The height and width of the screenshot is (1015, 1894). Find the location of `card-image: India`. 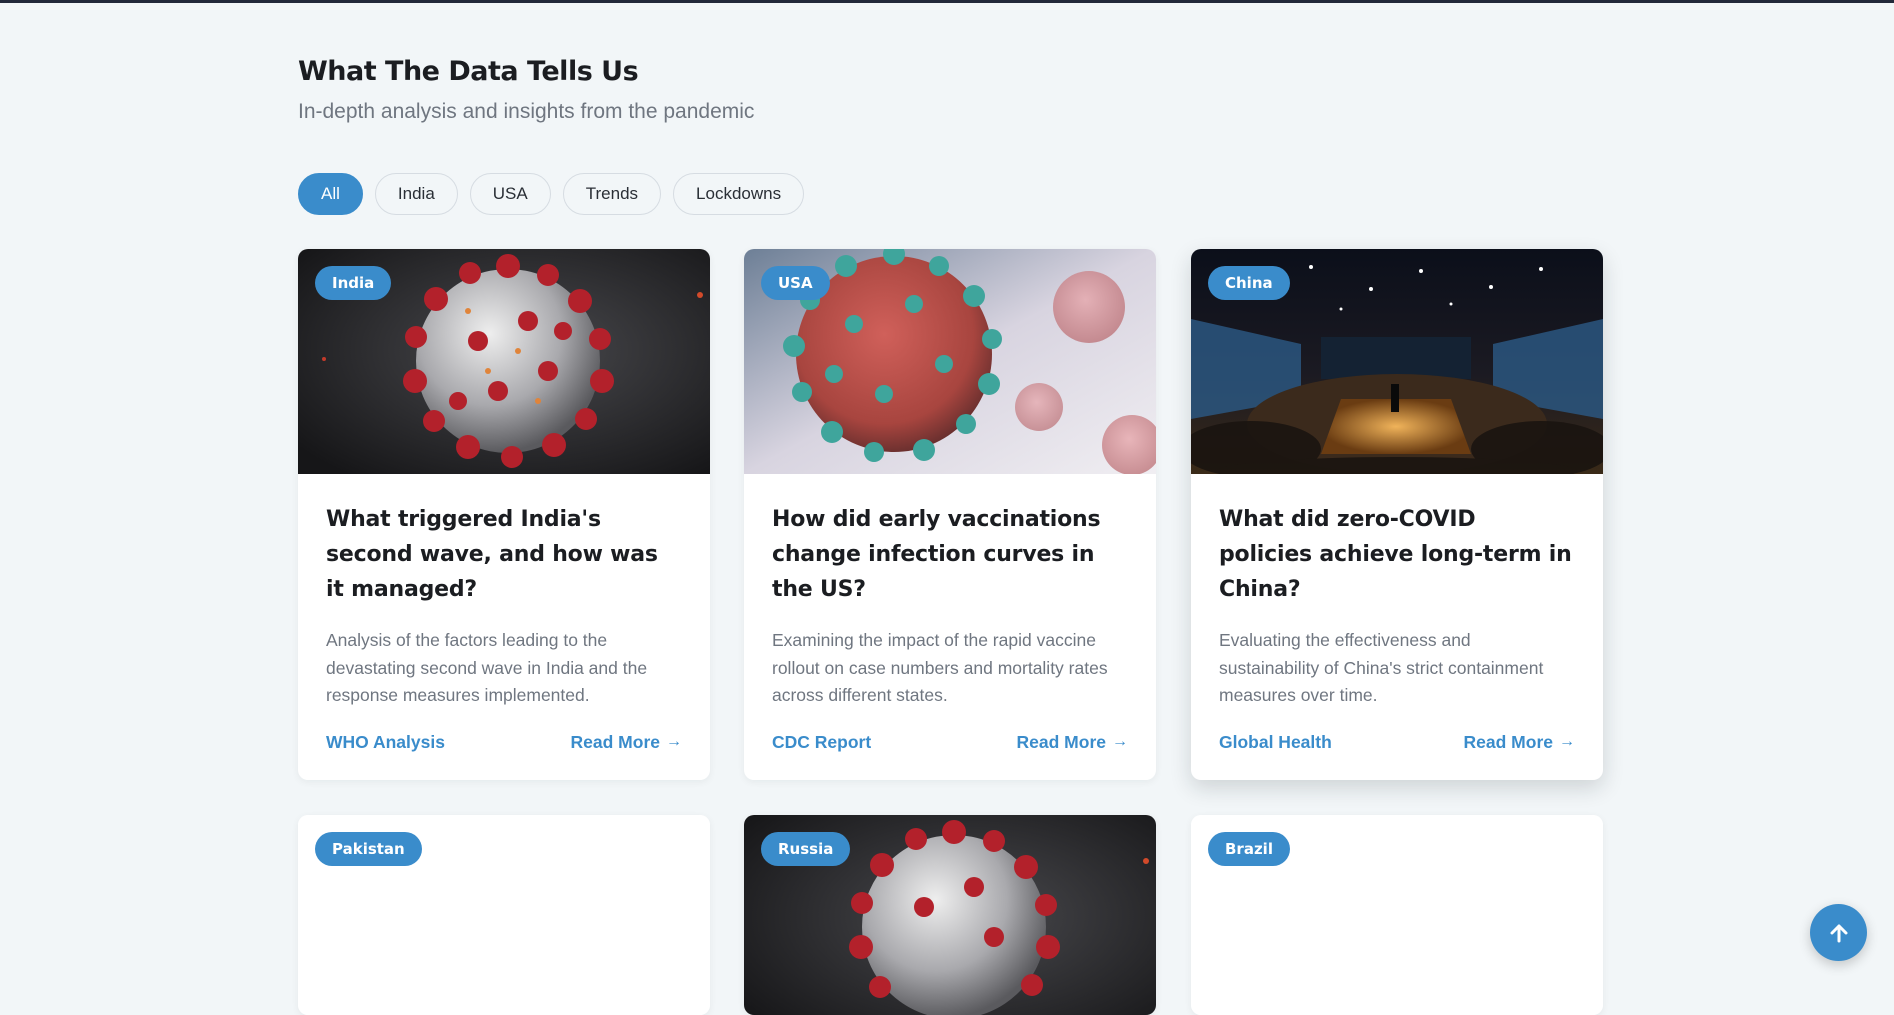

card-image: India is located at coordinates (504, 361).